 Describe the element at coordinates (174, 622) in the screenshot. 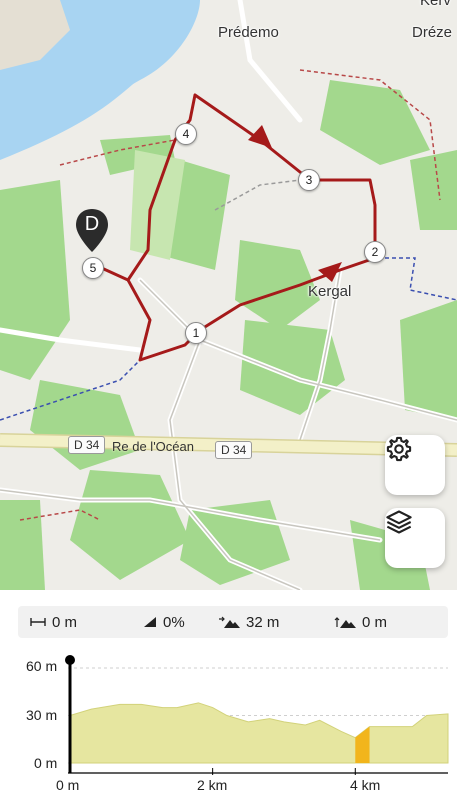

I see `stat-grade-value: 0%` at that location.